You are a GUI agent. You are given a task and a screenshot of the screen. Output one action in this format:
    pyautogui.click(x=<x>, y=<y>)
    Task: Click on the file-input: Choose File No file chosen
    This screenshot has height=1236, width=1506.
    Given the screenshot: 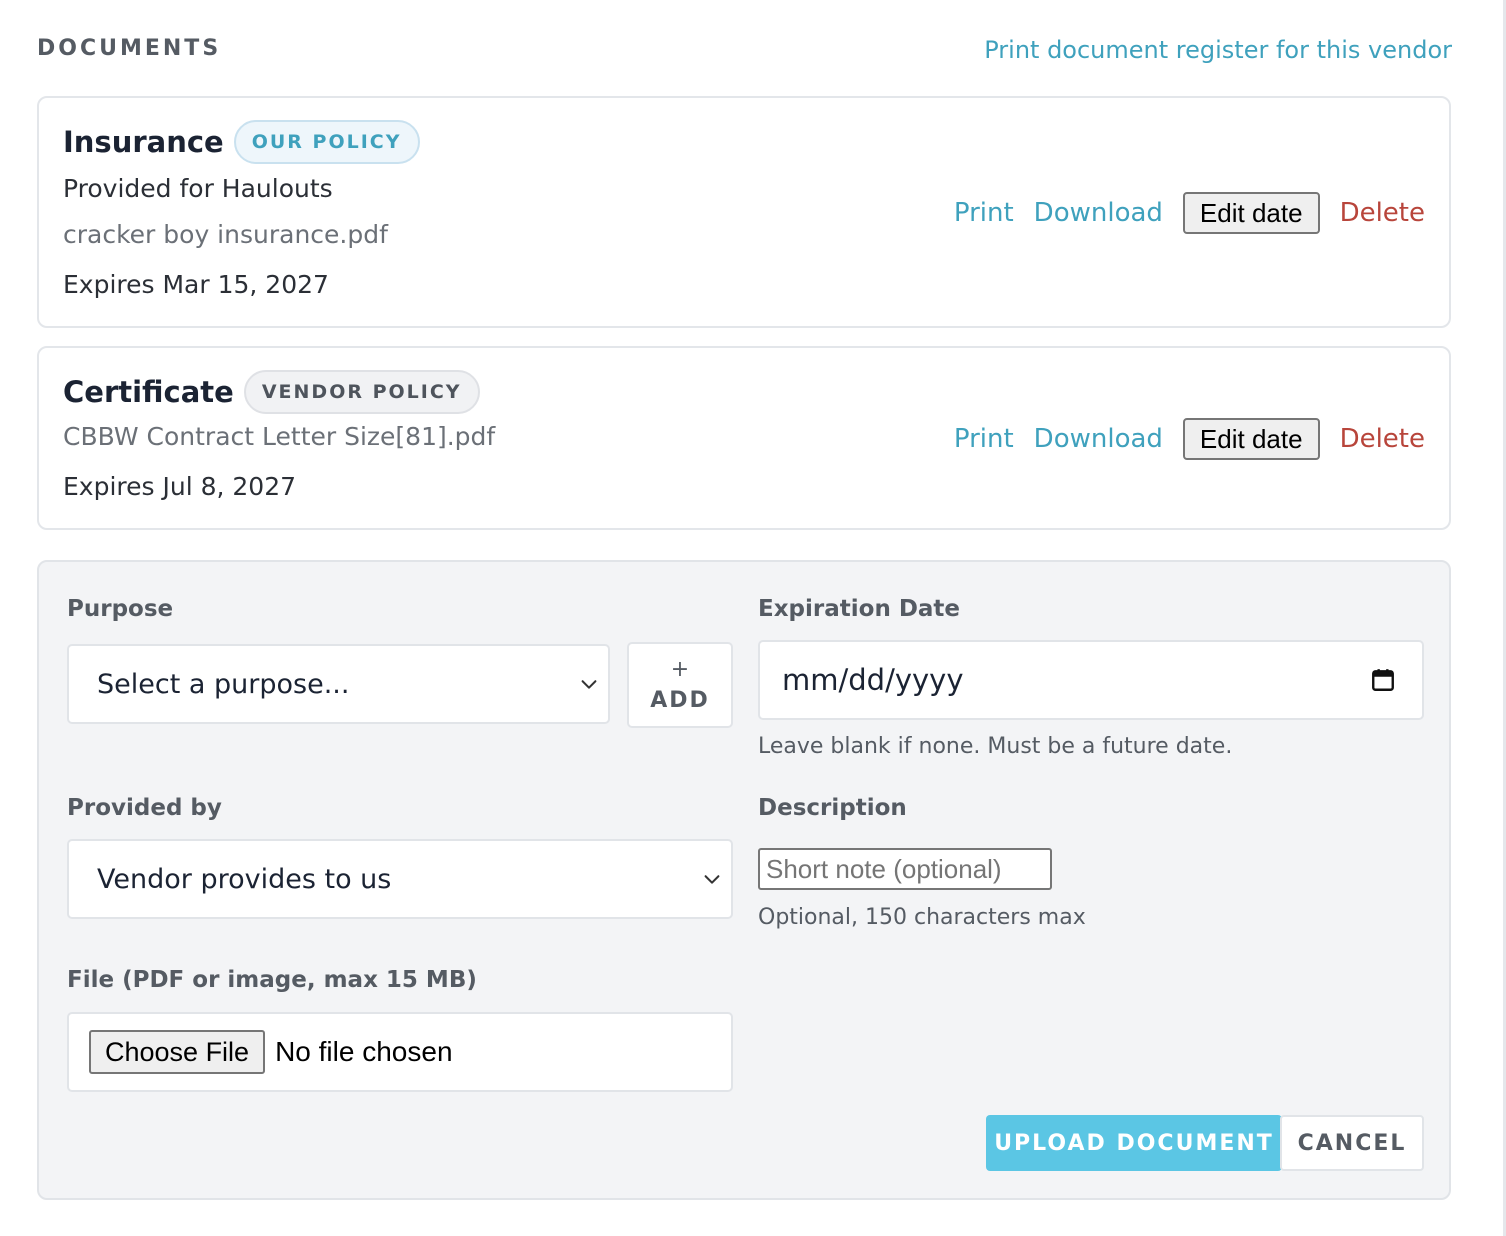 What is the action you would take?
    pyautogui.click(x=400, y=1052)
    